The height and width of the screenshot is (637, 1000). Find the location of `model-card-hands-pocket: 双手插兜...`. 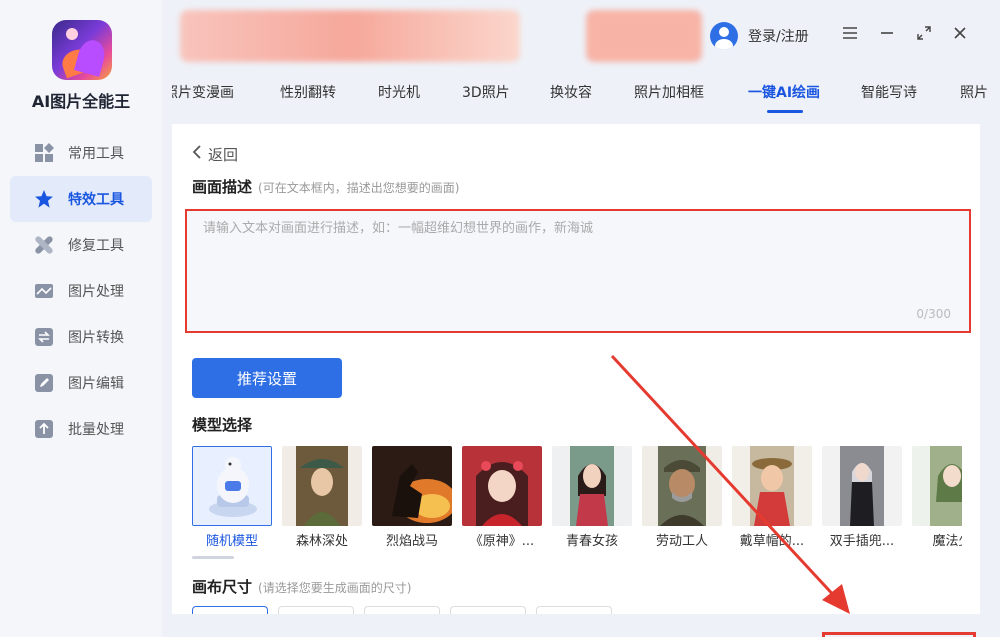

model-card-hands-pocket: 双手插兜... is located at coordinates (862, 497).